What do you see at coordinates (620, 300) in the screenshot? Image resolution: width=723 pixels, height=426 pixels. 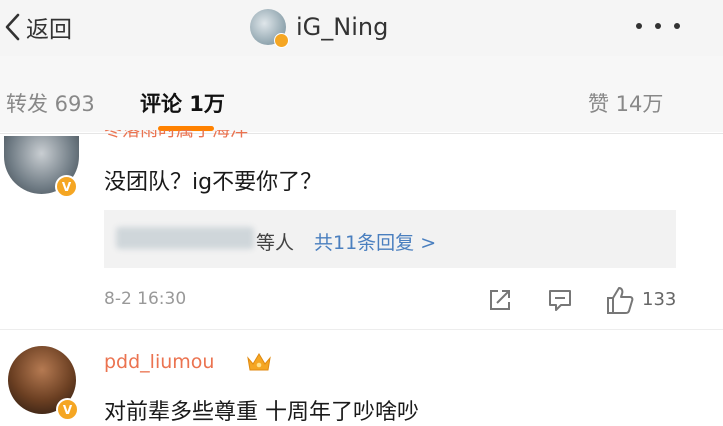 I see `thumbs-up-icon` at bounding box center [620, 300].